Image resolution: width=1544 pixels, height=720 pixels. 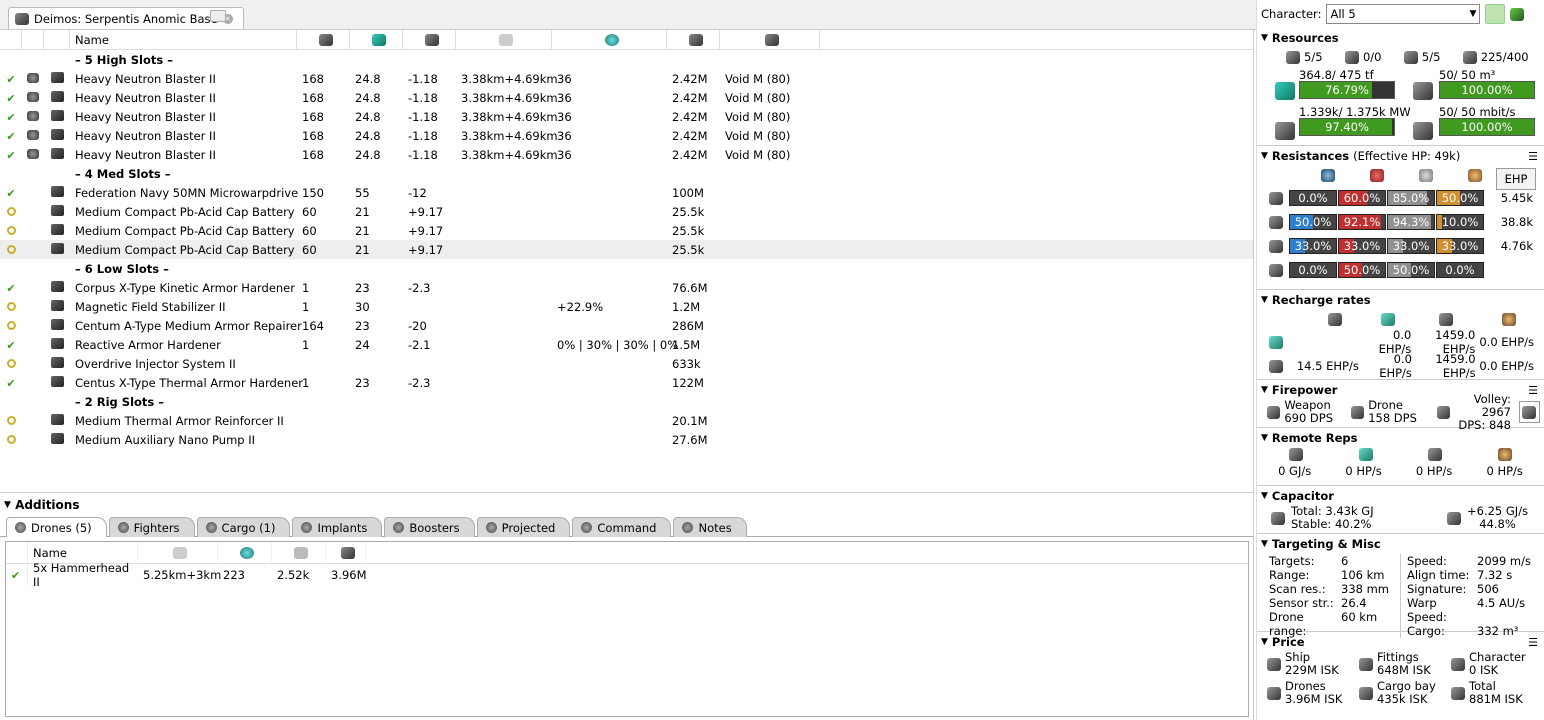 What do you see at coordinates (1467, 75) in the screenshot?
I see `drone-bay-text: 50/ 50 m³` at bounding box center [1467, 75].